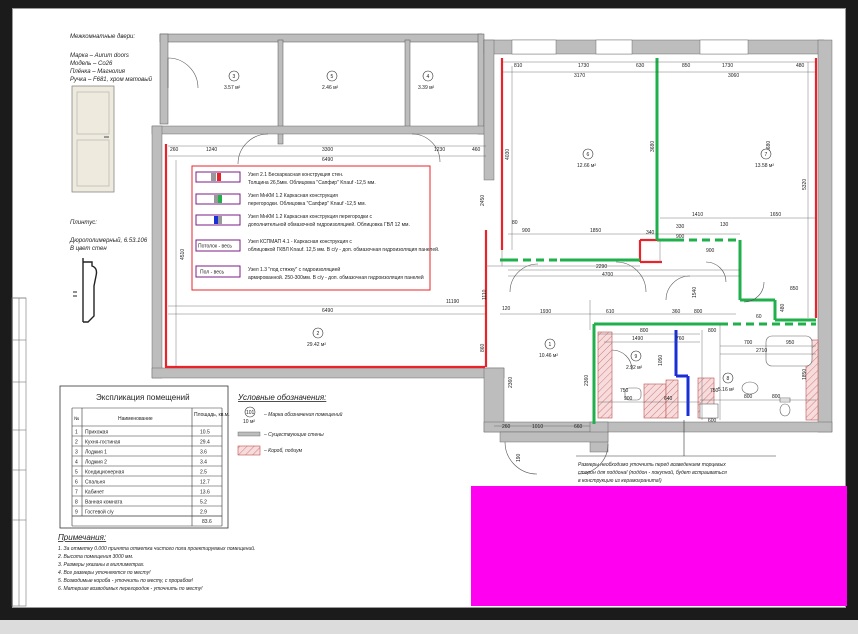 The height and width of the screenshot is (634, 858). Describe the element at coordinates (93, 139) in the screenshot. I see `door-image` at that location.